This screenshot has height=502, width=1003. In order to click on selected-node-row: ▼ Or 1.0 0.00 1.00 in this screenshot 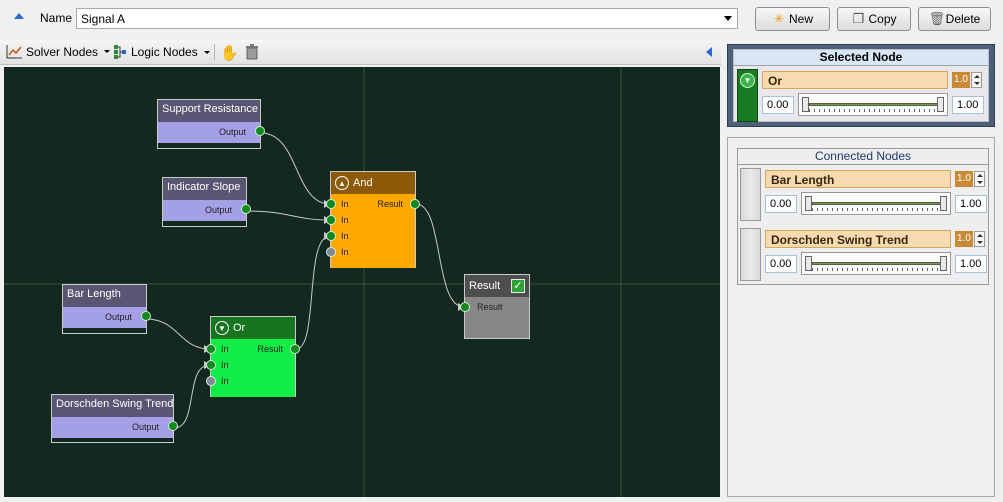, I will do `click(862, 95)`.